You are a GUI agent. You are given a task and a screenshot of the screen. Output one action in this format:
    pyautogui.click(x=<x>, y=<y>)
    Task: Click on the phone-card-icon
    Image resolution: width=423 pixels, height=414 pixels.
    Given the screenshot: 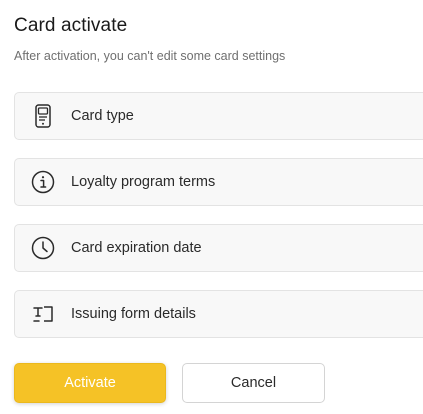 What is the action you would take?
    pyautogui.click(x=43, y=116)
    